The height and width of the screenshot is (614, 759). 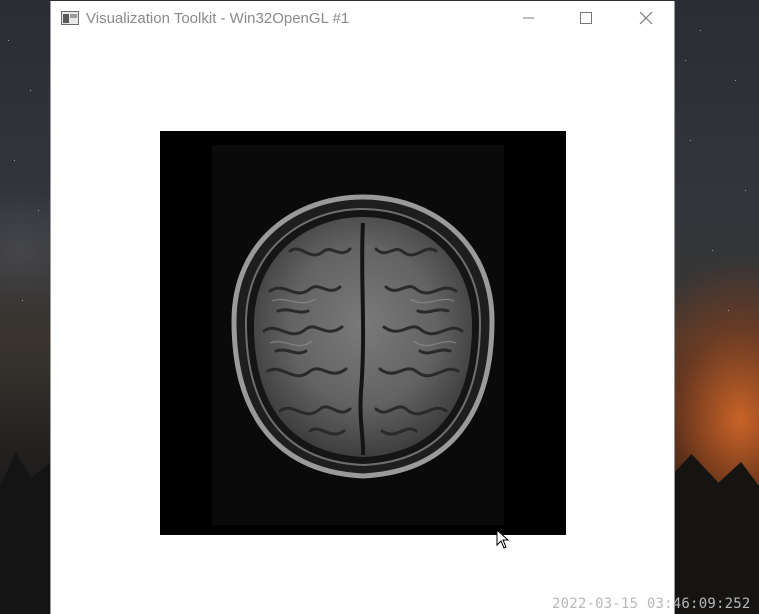 I want to click on close-button, so click(x=646, y=18).